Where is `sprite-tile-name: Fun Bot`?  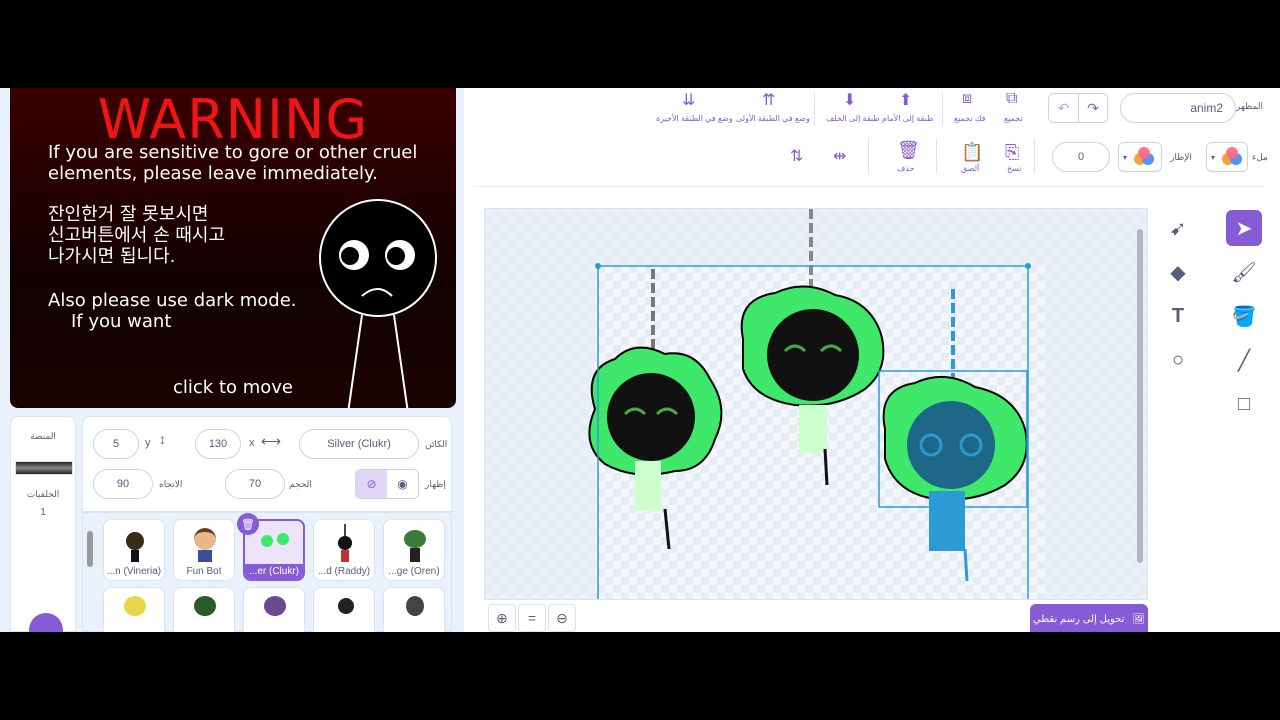 sprite-tile-name: Fun Bot is located at coordinates (204, 571).